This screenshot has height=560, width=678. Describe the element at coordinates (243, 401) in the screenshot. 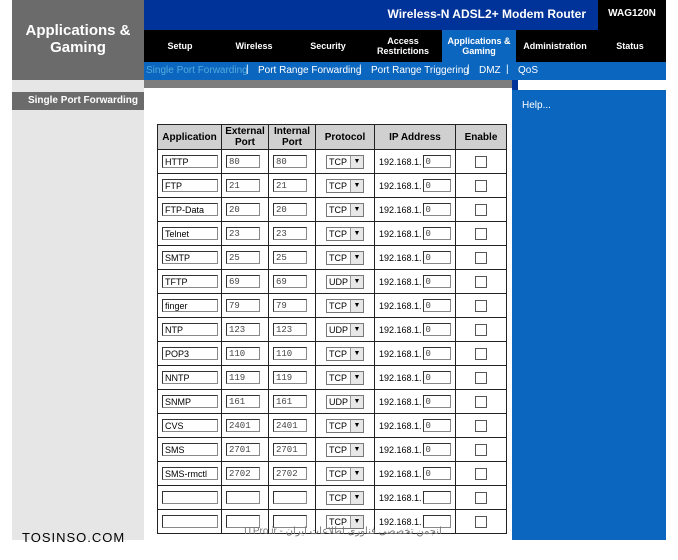

I see `external-port-input: 161` at that location.